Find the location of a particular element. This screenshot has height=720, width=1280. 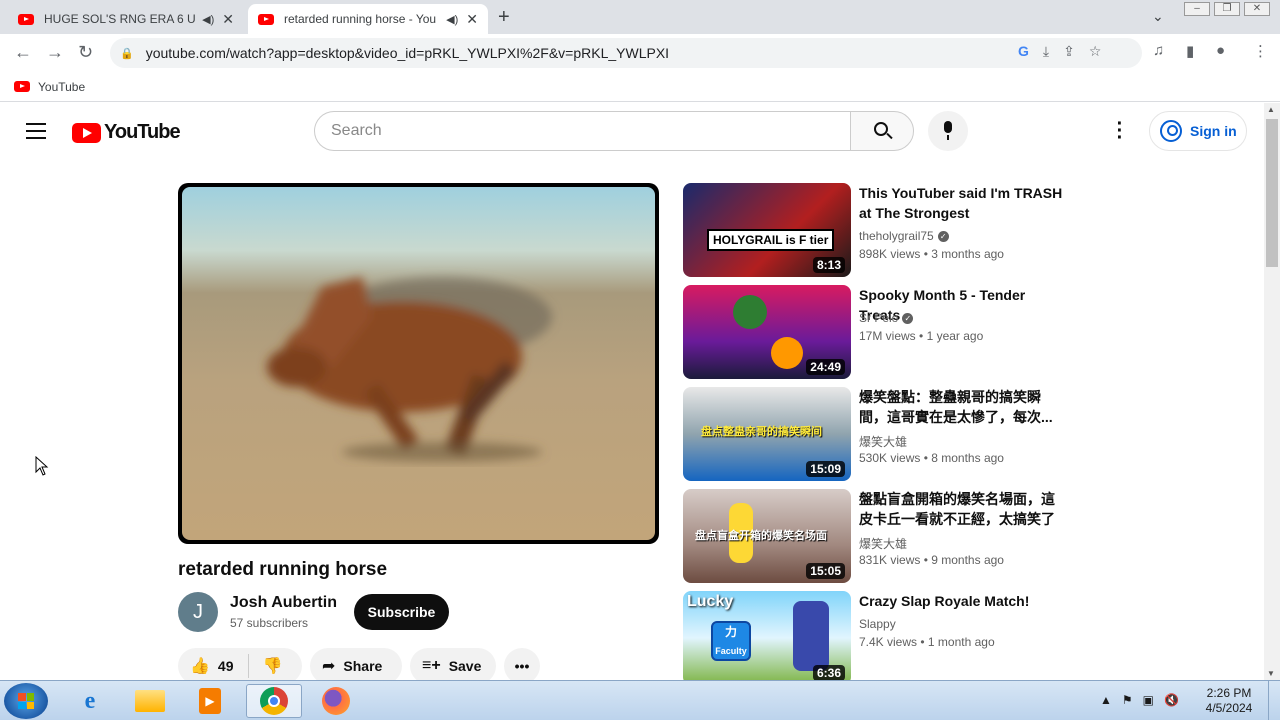

back-arrow-icon: ← is located at coordinates (23, 52).